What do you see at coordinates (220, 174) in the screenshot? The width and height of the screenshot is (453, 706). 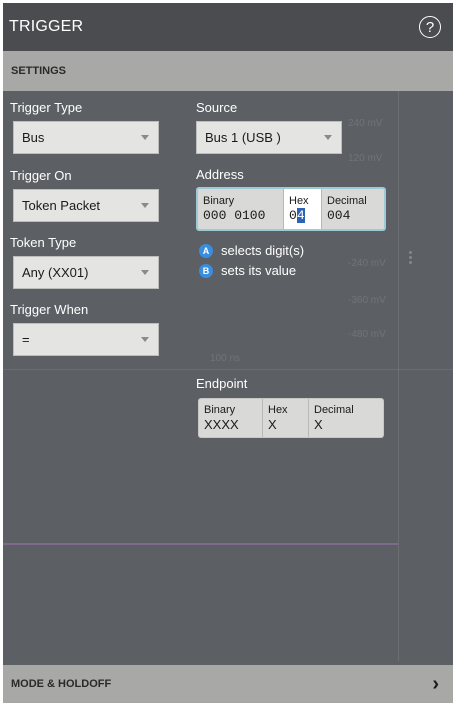 I see `address-label: Address` at bounding box center [220, 174].